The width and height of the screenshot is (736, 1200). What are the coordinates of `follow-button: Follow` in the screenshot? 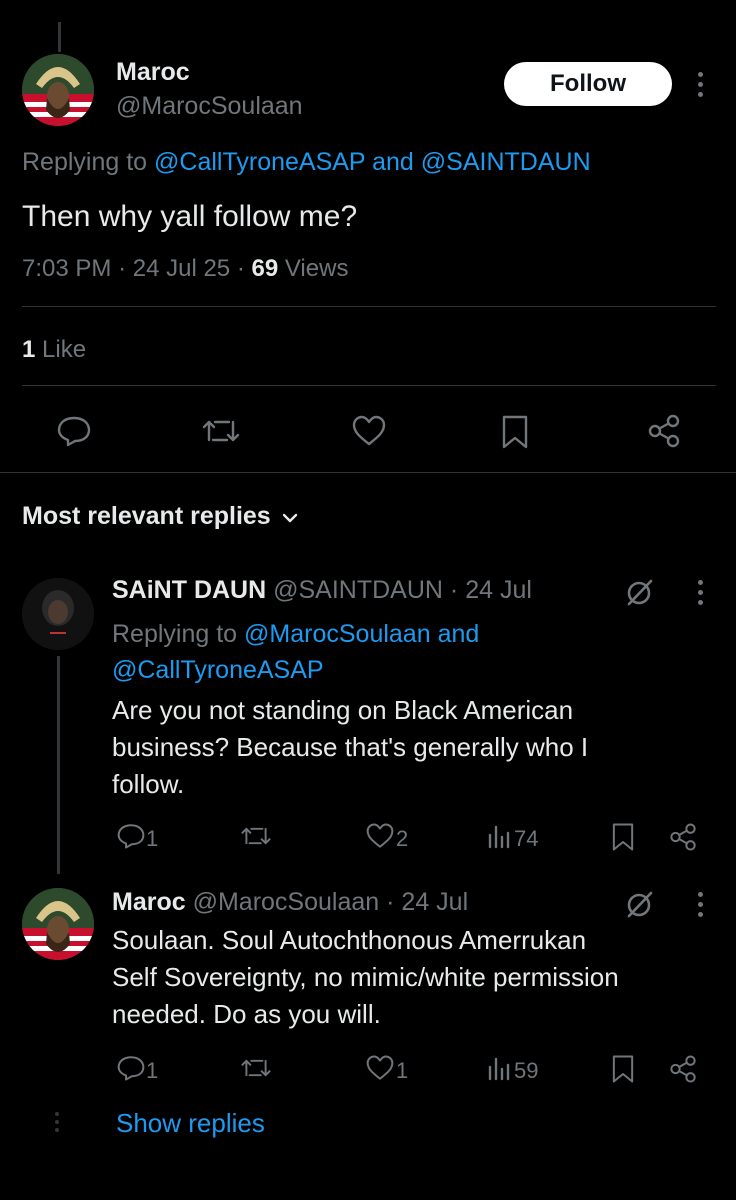 It's located at (588, 84).